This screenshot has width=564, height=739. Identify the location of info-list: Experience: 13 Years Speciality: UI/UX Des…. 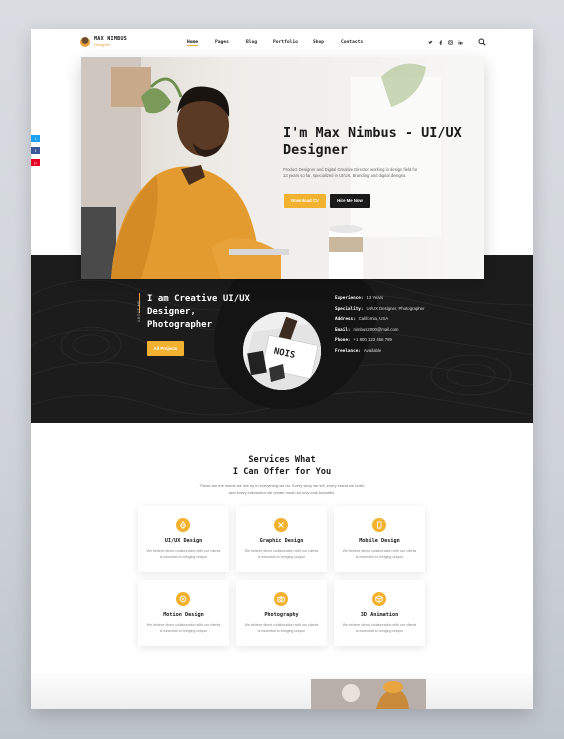
(380, 327).